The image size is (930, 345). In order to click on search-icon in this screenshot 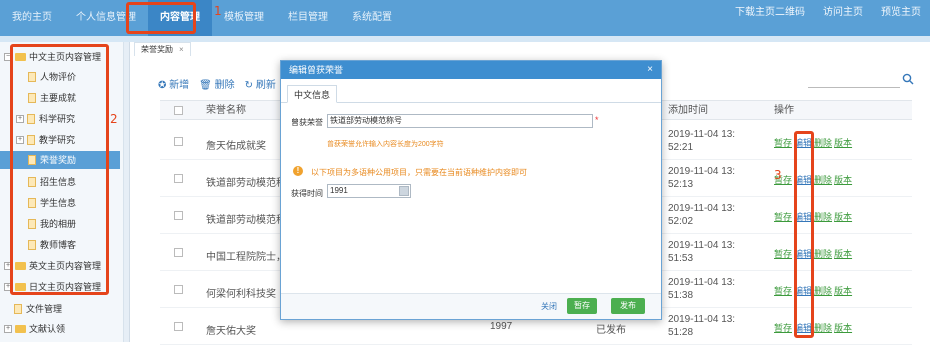, I will do `click(908, 79)`.